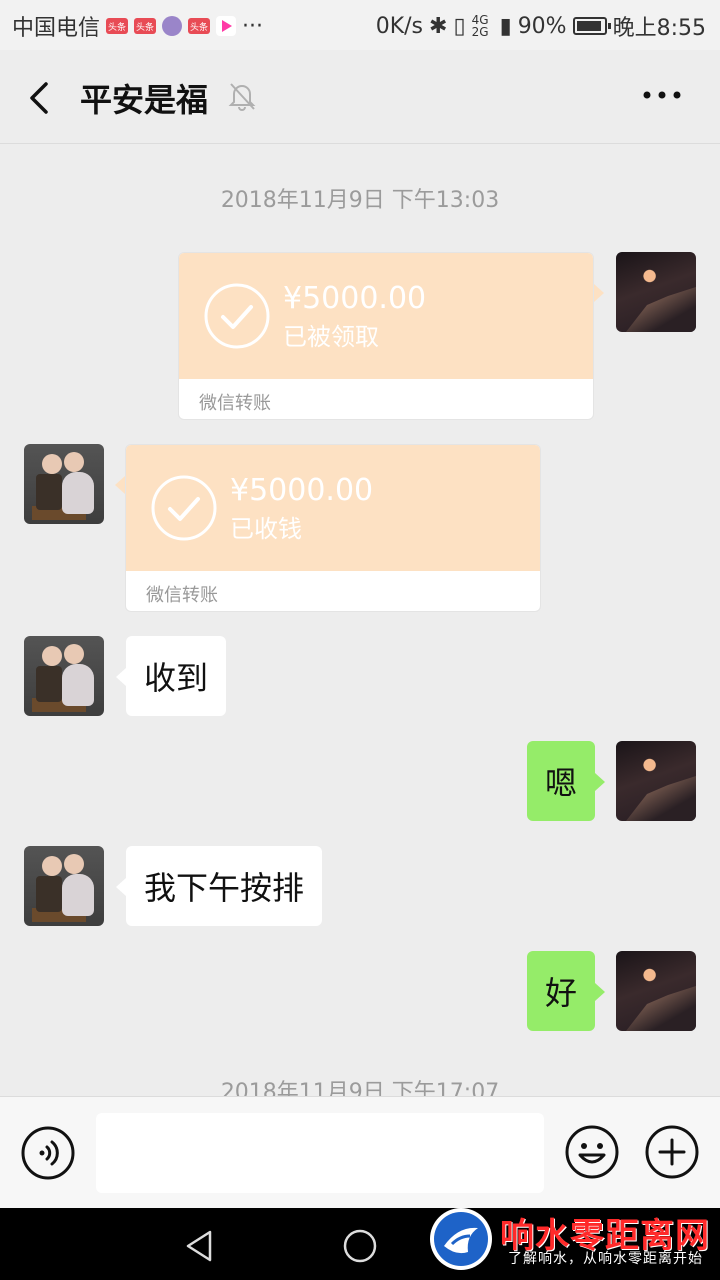 Image resolution: width=720 pixels, height=1280 pixels. Describe the element at coordinates (333, 528) in the screenshot. I see `incoming-transfer-card: ¥5000.00 已收钱 微信转账` at that location.